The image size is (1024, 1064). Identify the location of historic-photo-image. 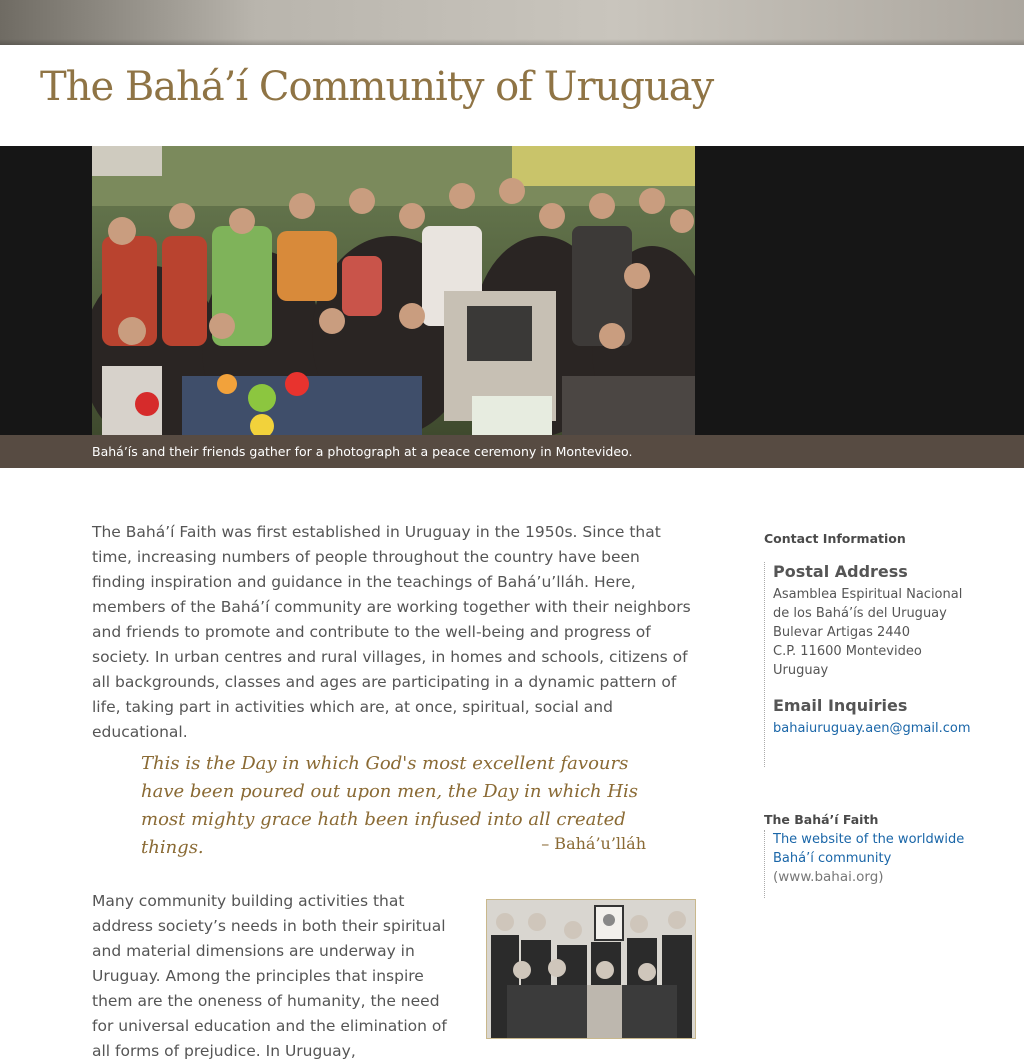
(591, 969).